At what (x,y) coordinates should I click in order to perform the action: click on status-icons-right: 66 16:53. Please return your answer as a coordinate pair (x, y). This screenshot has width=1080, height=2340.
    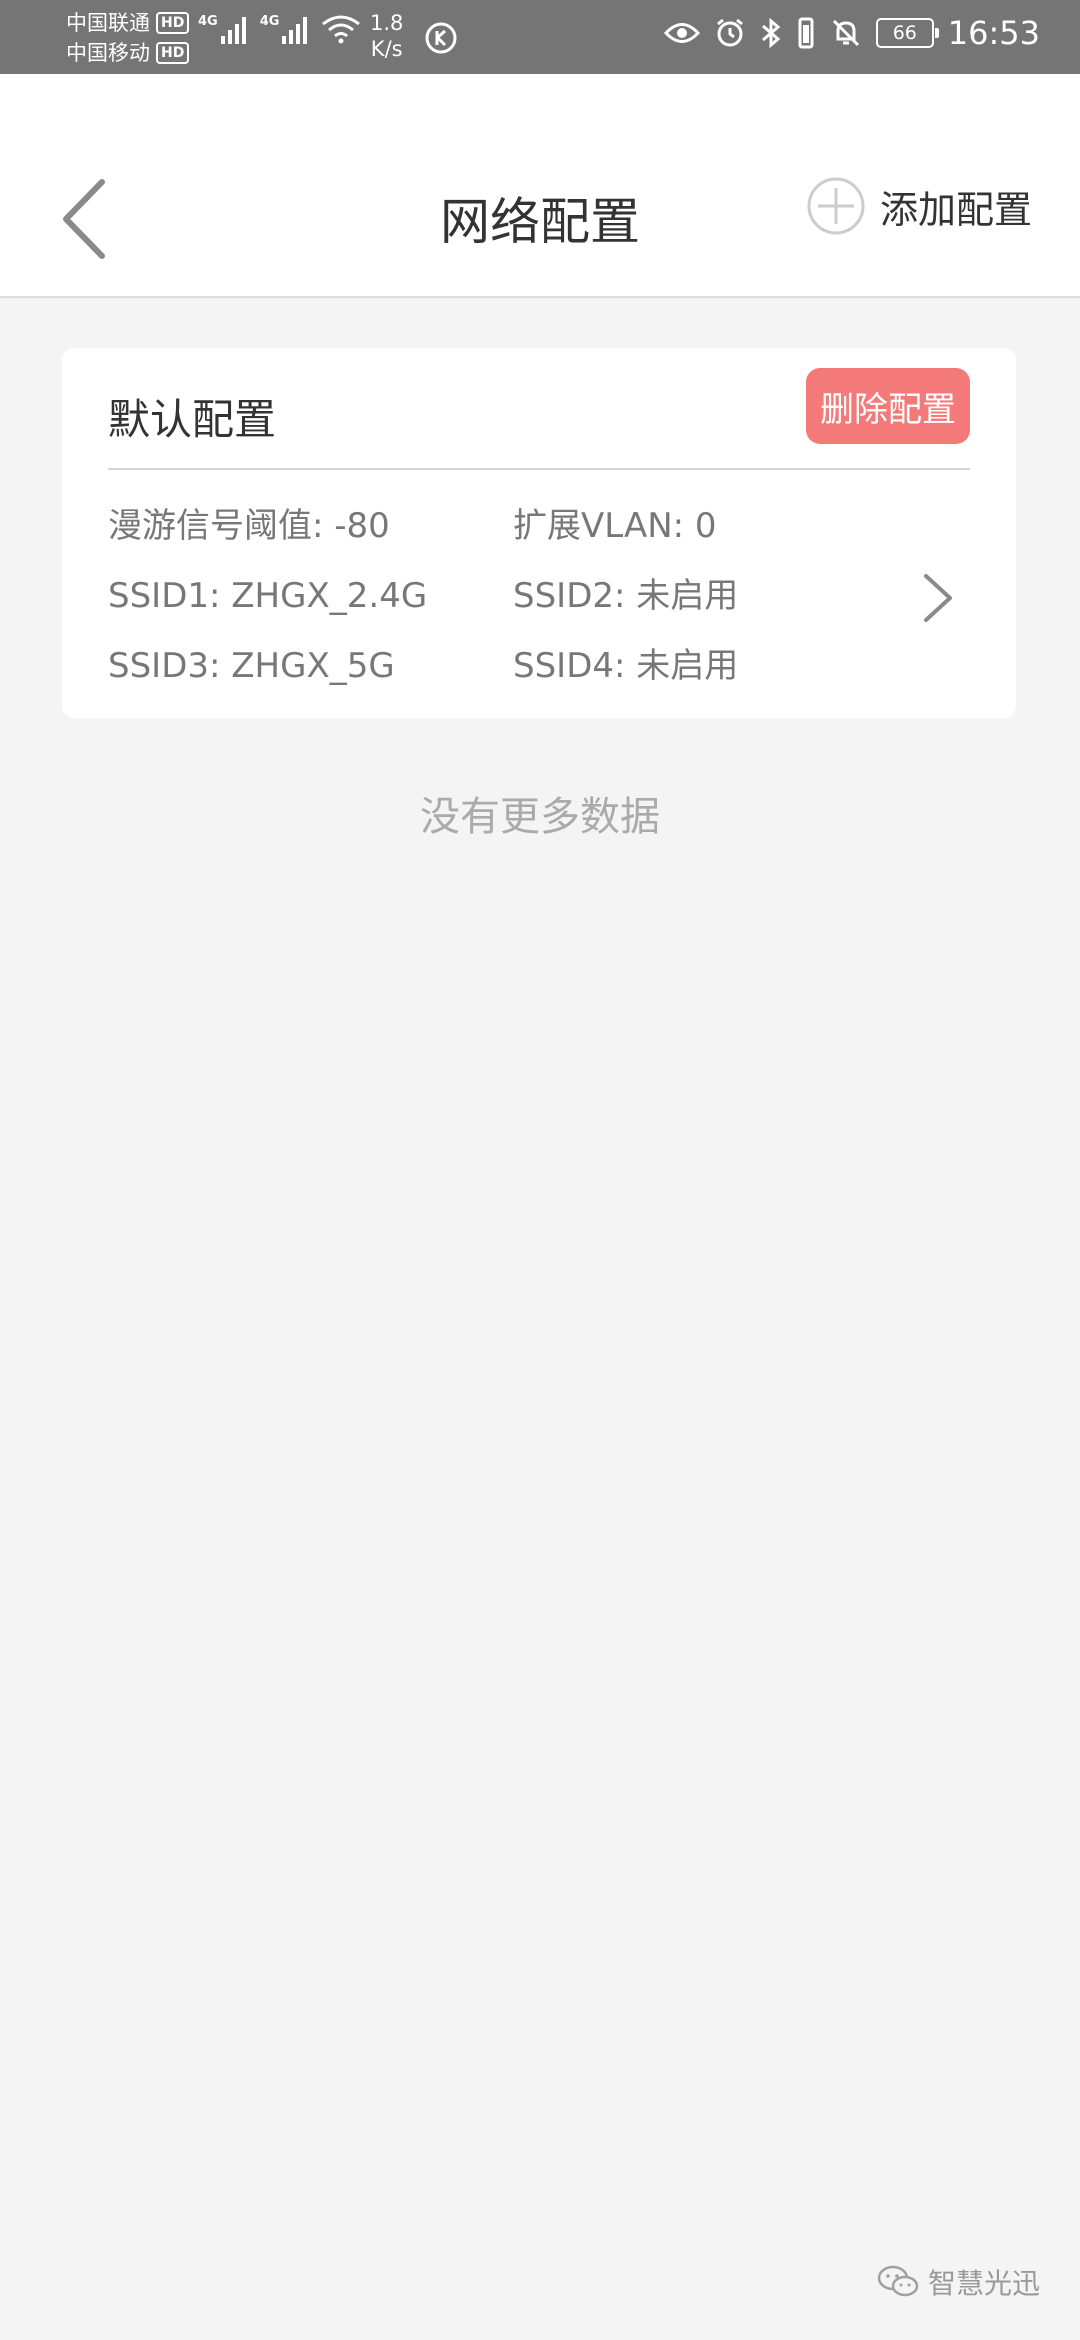
    Looking at the image, I should click on (851, 33).